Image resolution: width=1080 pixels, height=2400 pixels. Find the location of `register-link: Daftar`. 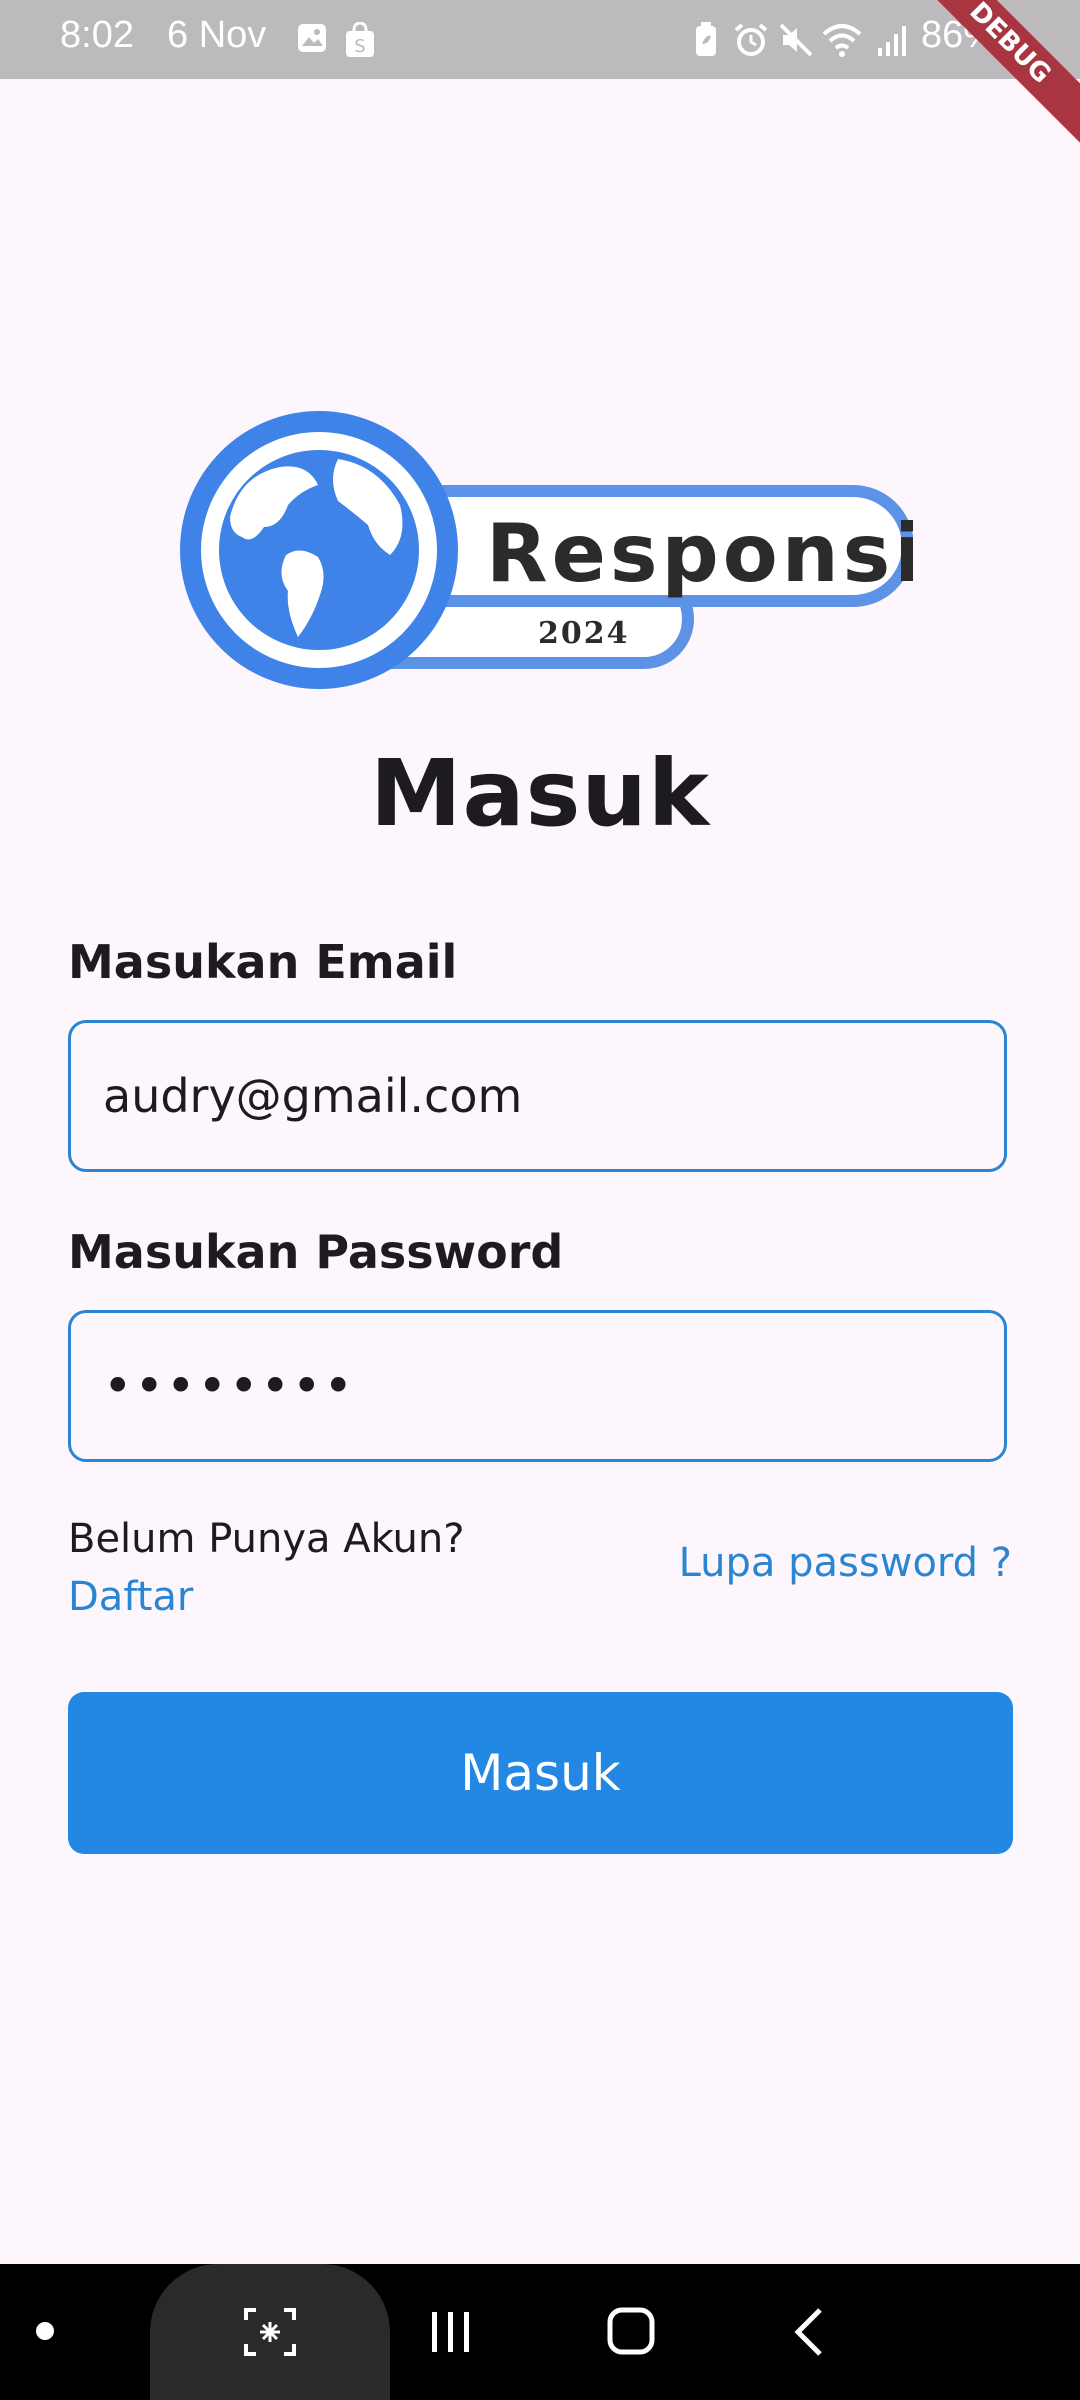

register-link: Daftar is located at coordinates (266, 1597).